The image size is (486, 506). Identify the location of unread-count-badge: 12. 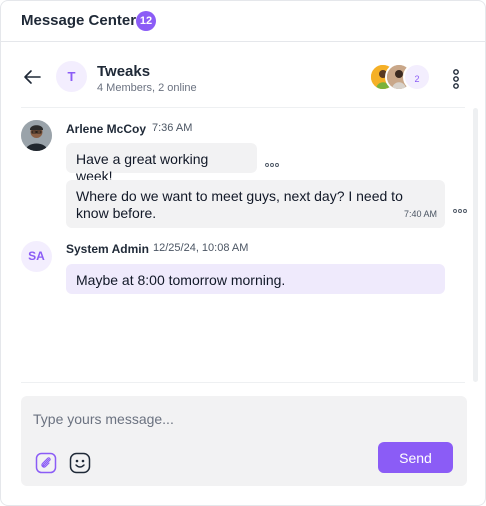
(146, 21).